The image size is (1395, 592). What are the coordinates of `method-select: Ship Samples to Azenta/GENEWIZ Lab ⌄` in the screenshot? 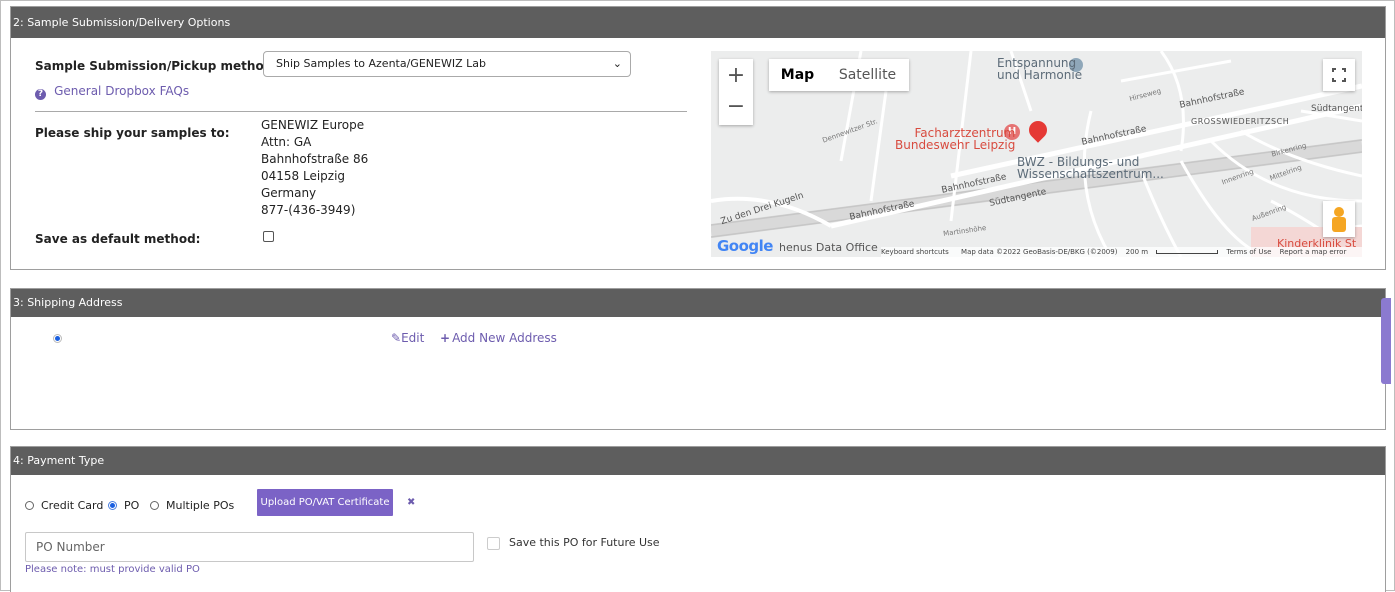 It's located at (447, 64).